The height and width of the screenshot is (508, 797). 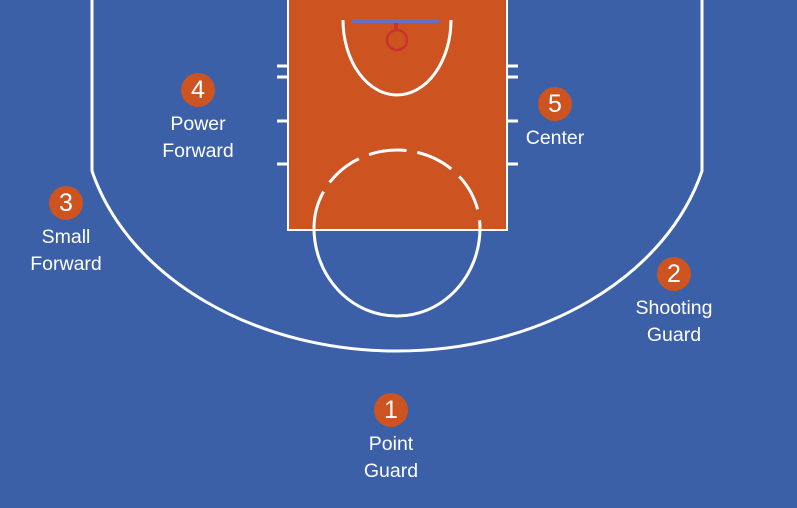 I want to click on position-small-forward: 3 Small Forward, so click(x=66, y=232).